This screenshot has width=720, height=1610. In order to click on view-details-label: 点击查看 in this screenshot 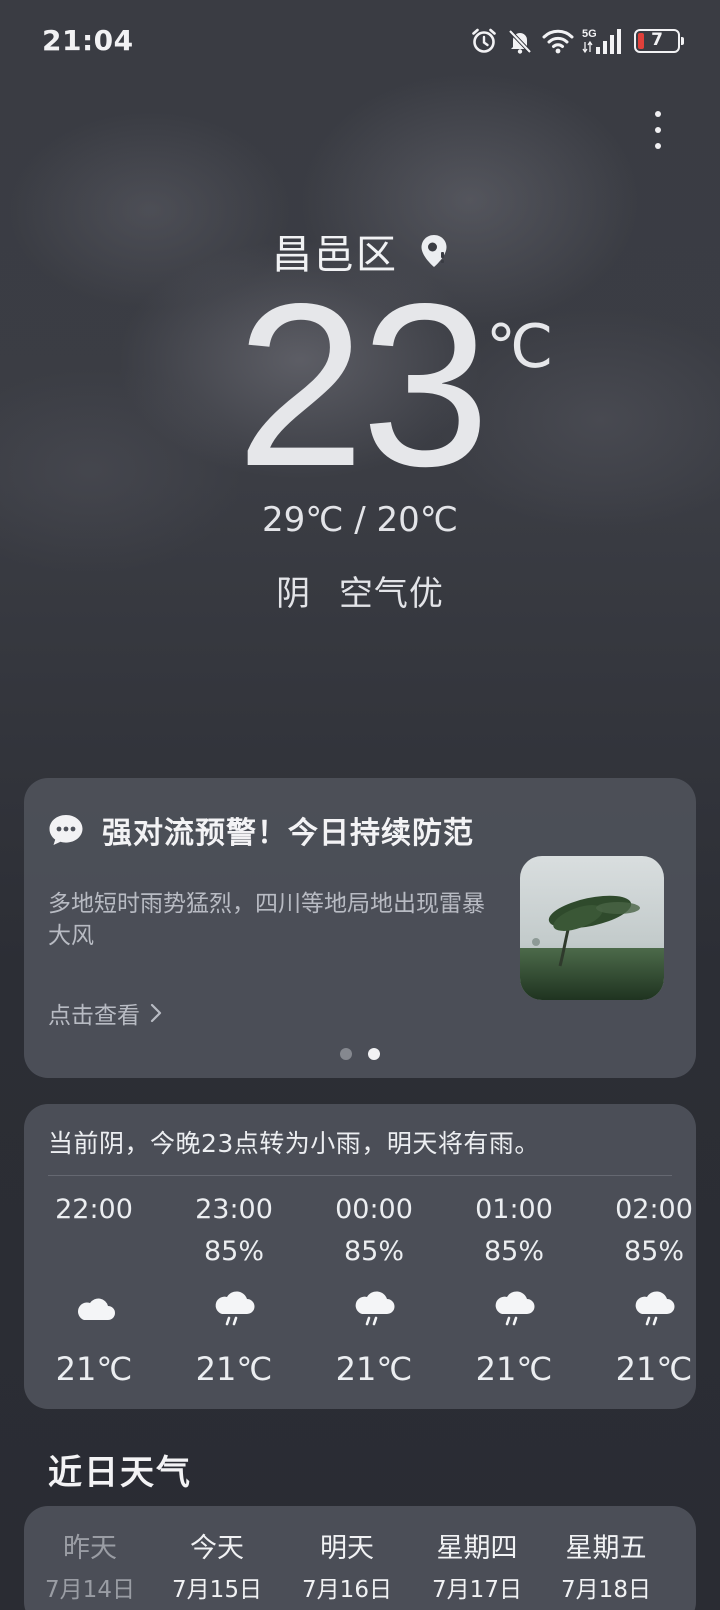, I will do `click(94, 1016)`.